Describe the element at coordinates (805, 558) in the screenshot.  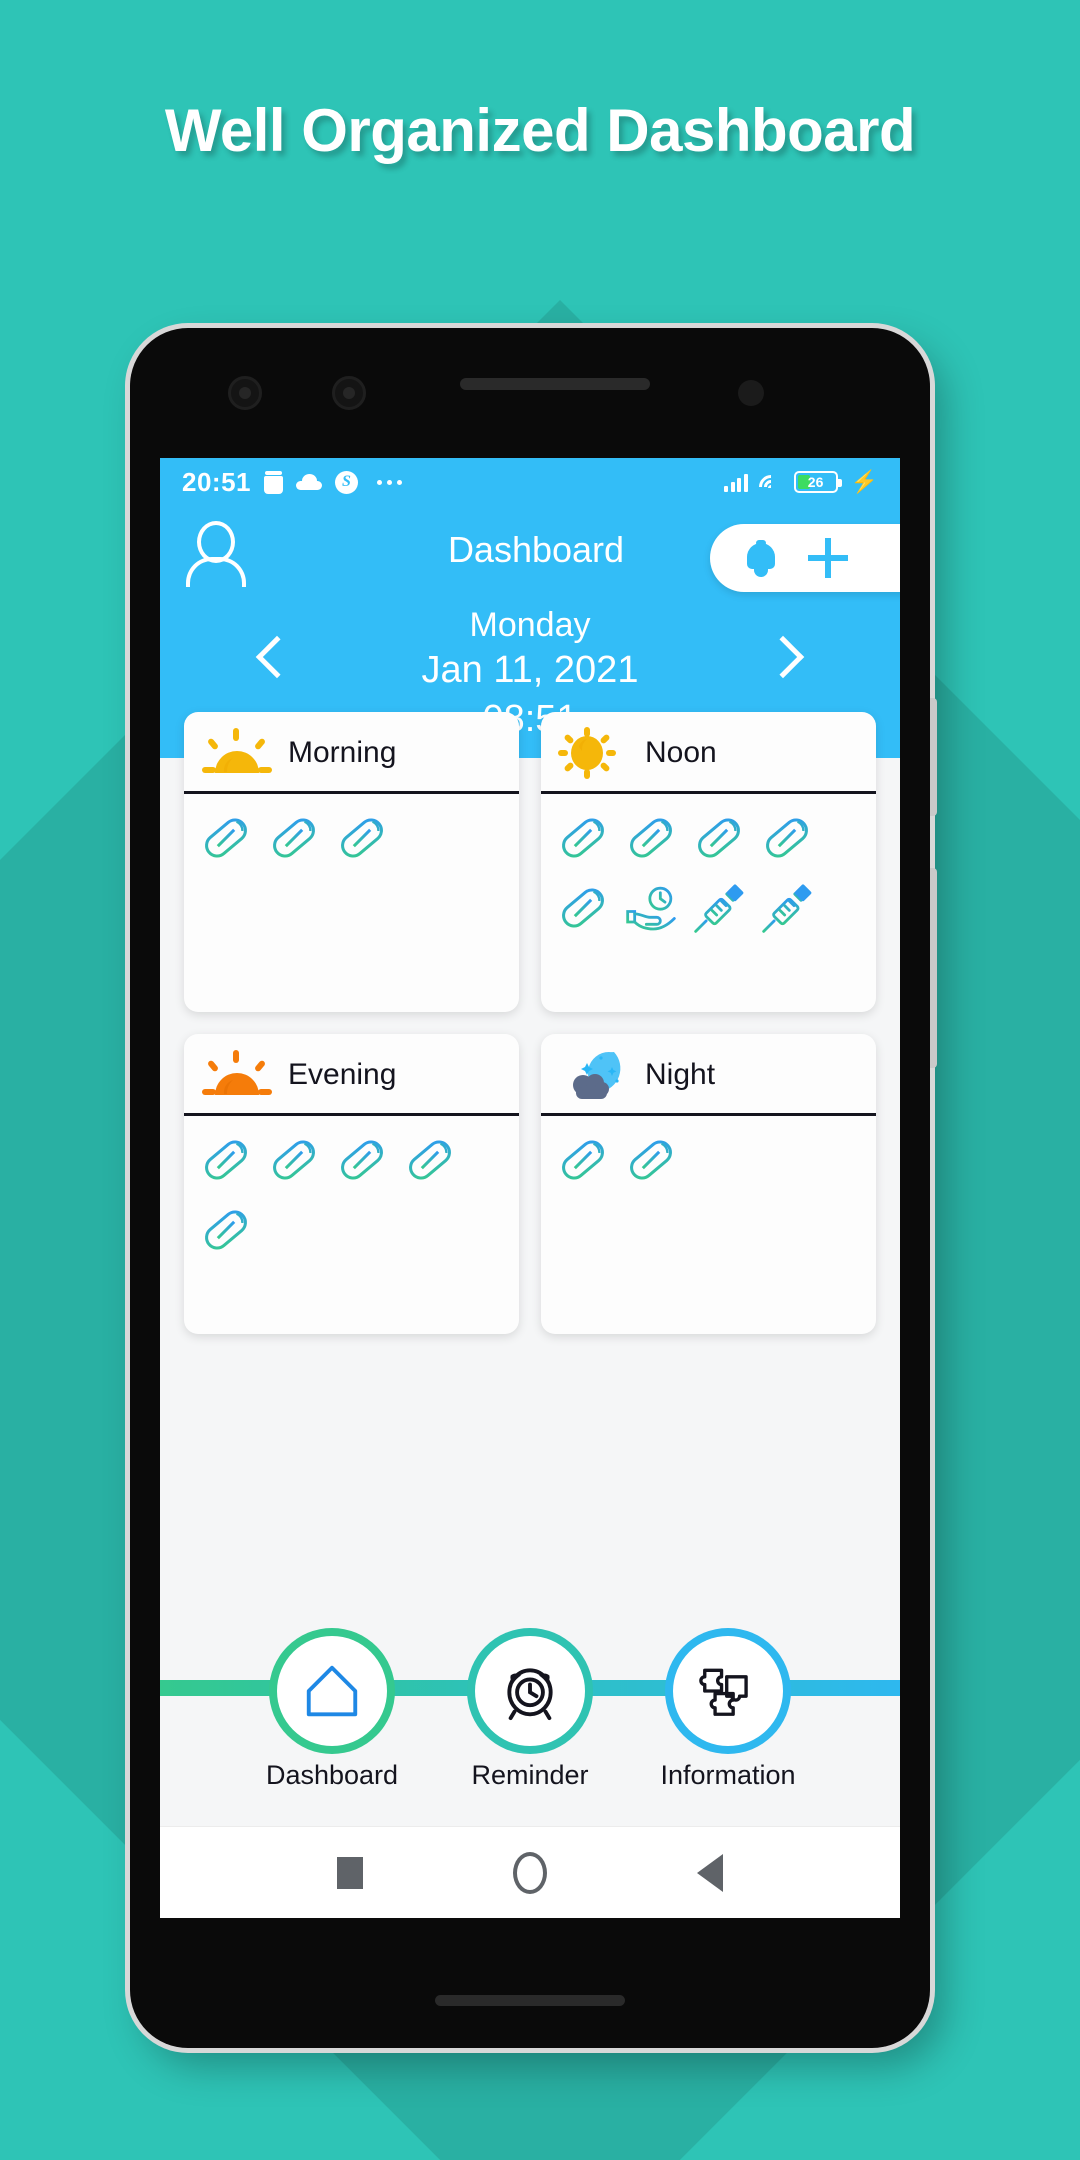
I see `header-actions` at that location.